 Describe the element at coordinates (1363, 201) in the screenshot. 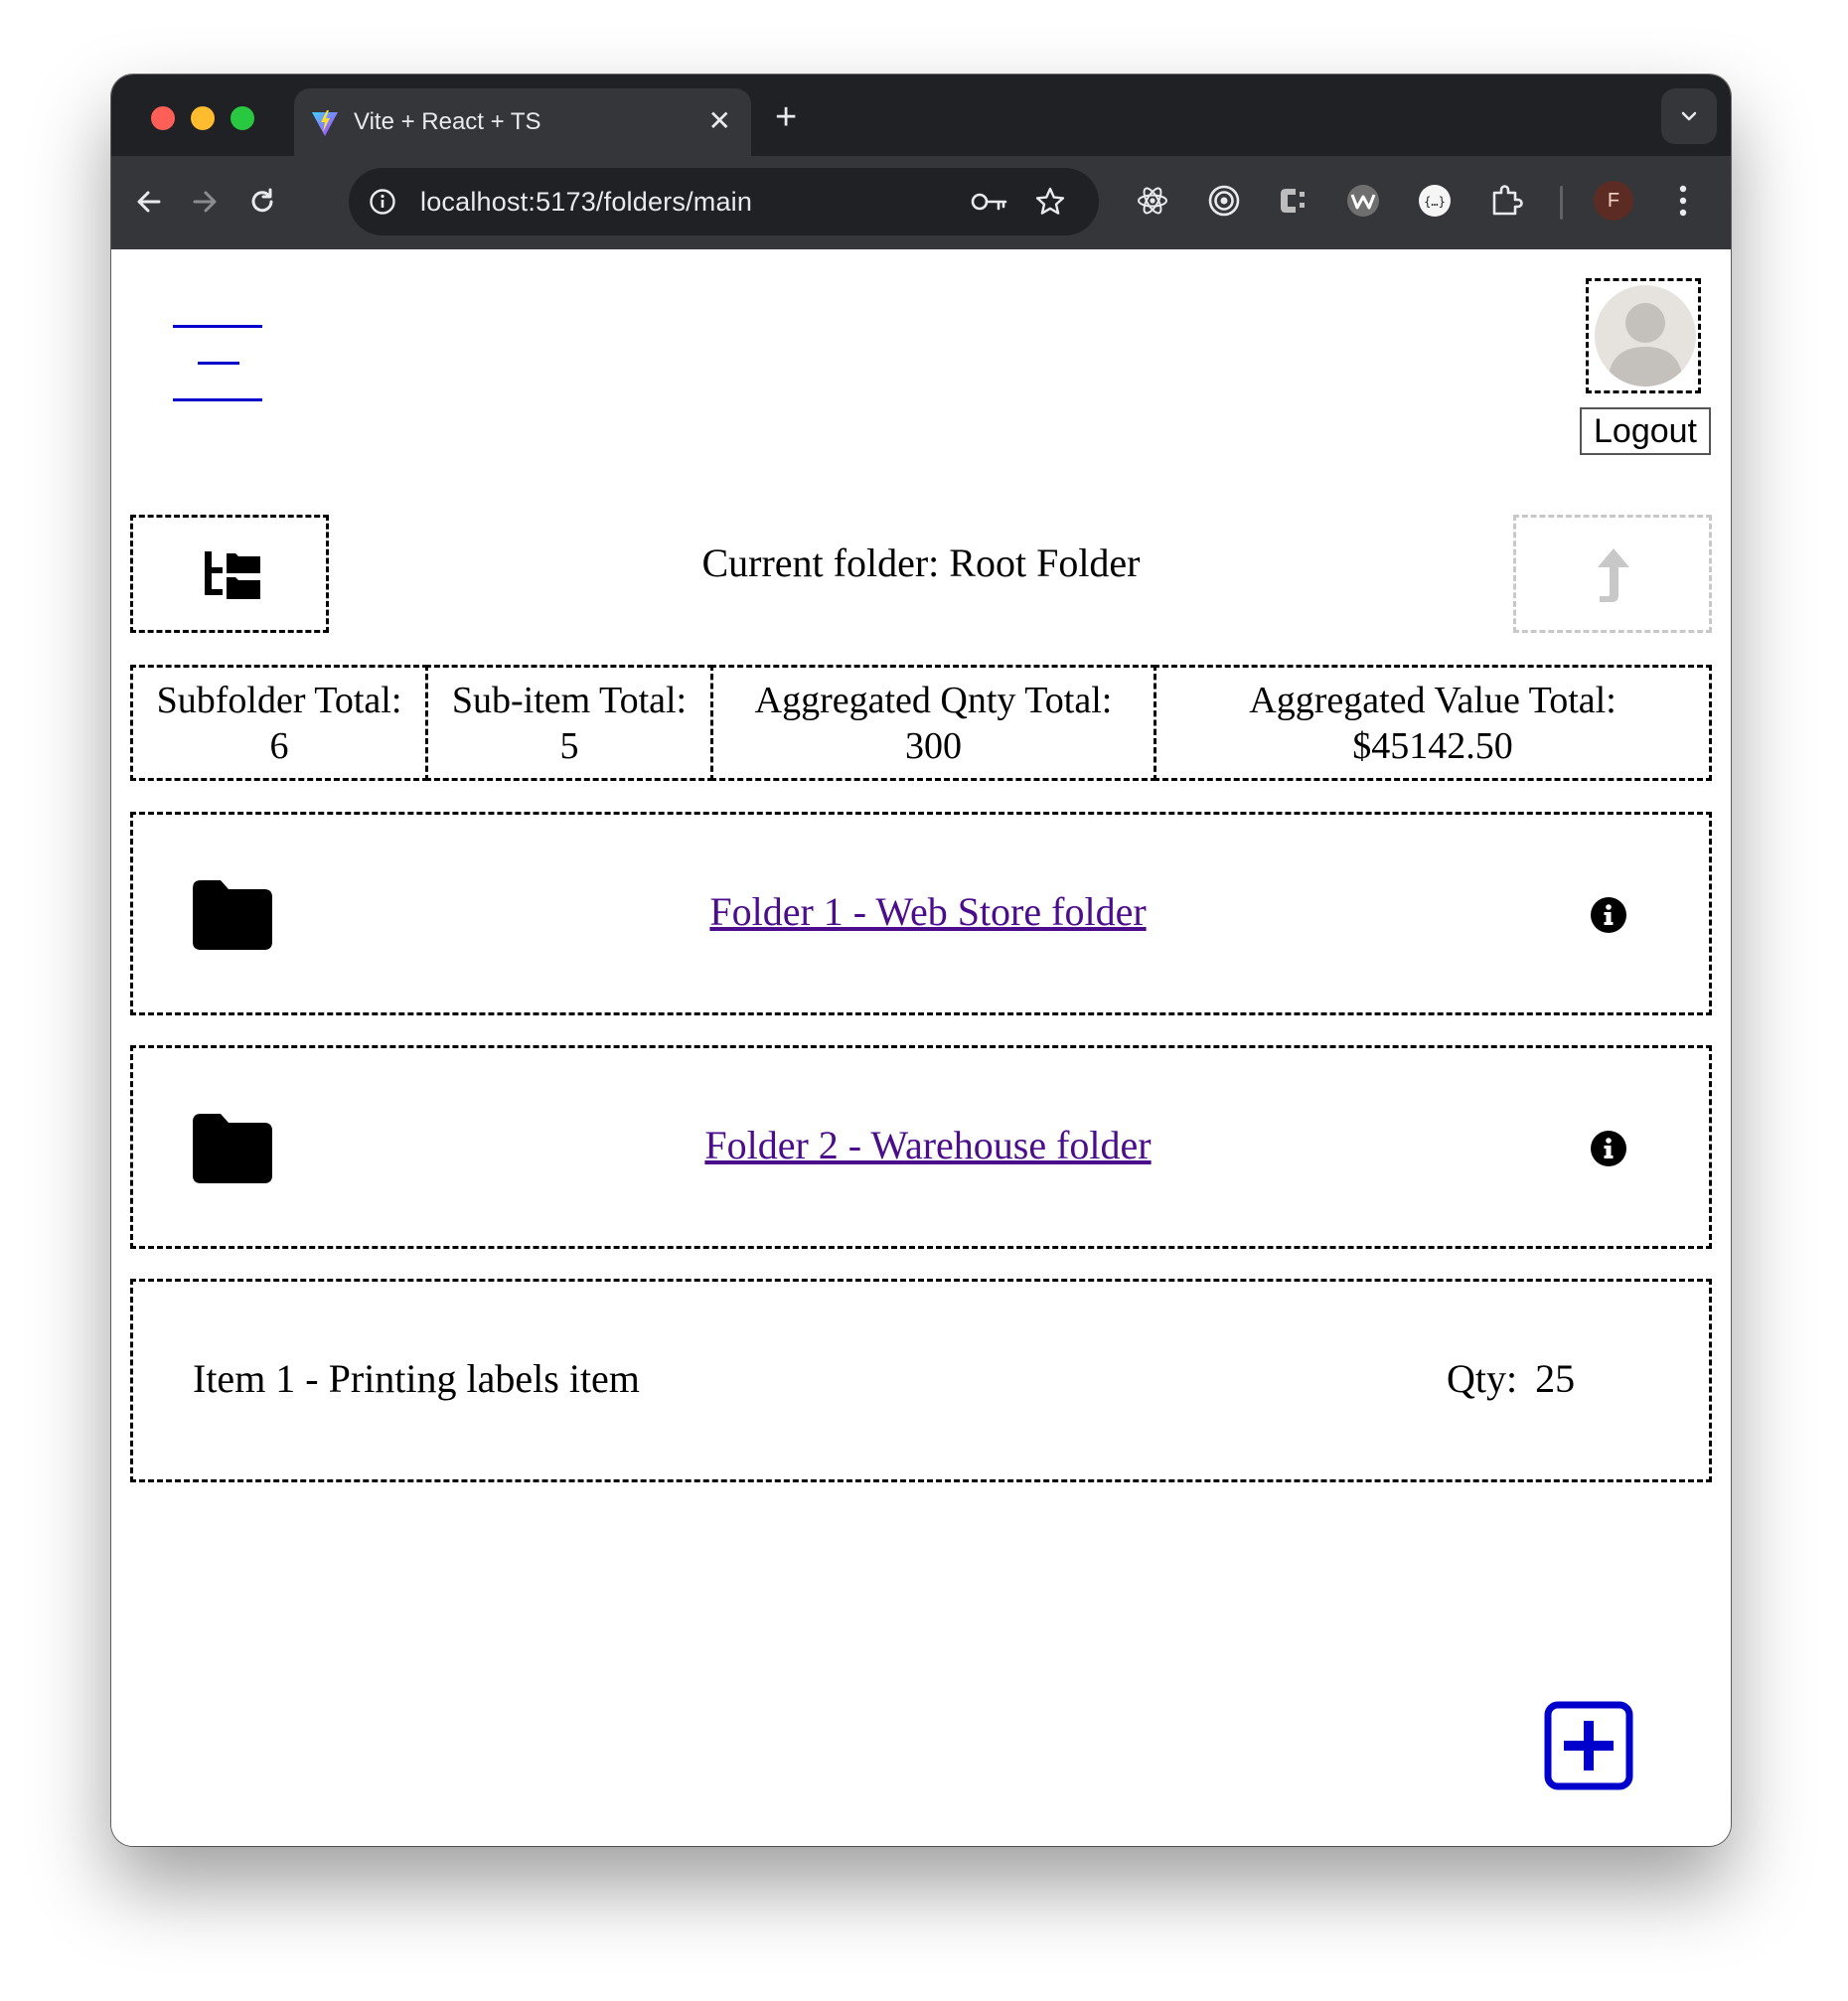

I see `w-extension-icon` at that location.